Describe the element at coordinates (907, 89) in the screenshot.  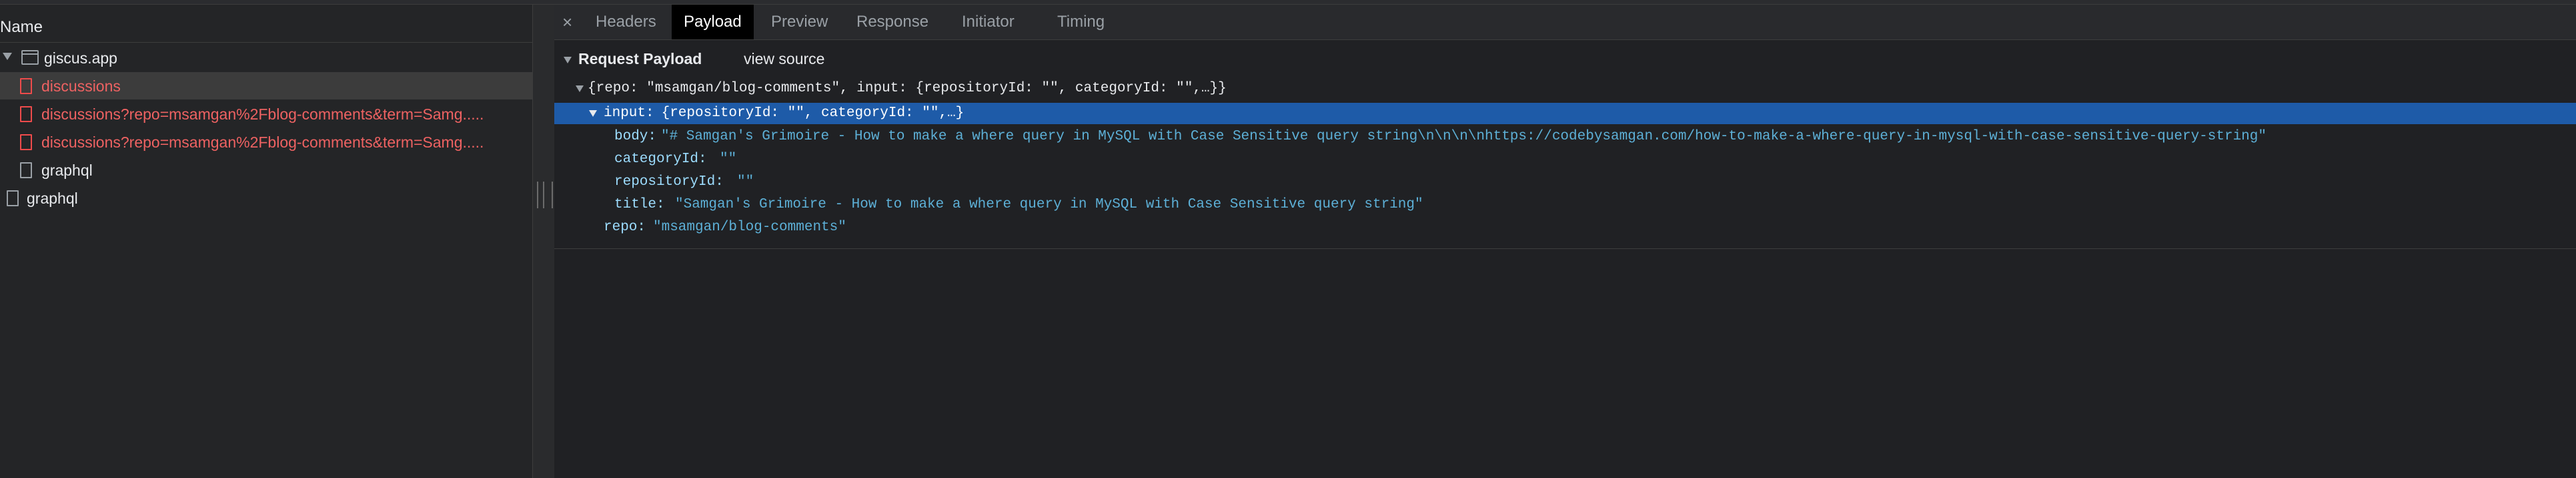
I see `payload-root-summary: {repo: "msamgan/blog-comments", input` at that location.